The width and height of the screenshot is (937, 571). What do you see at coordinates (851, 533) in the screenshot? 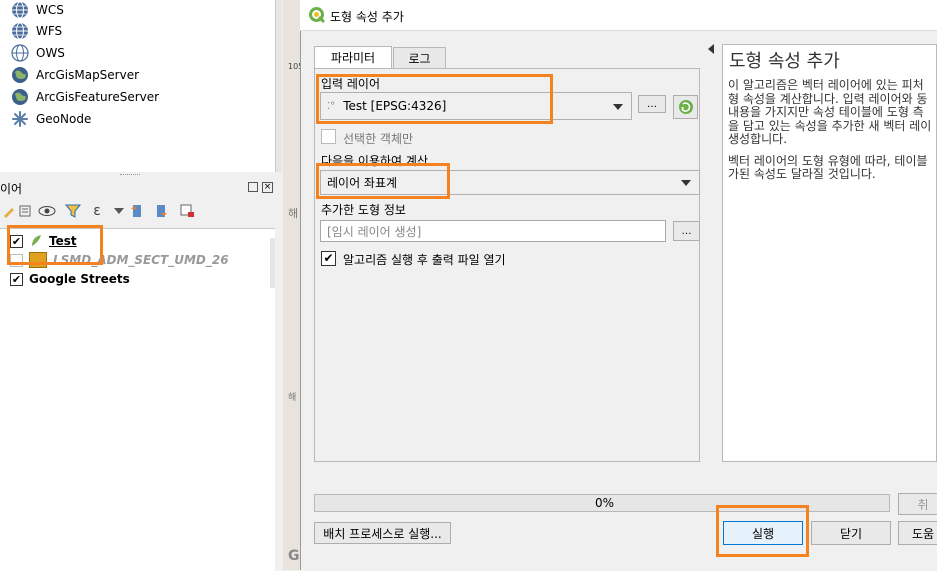
I see `close-button: 닫기` at bounding box center [851, 533].